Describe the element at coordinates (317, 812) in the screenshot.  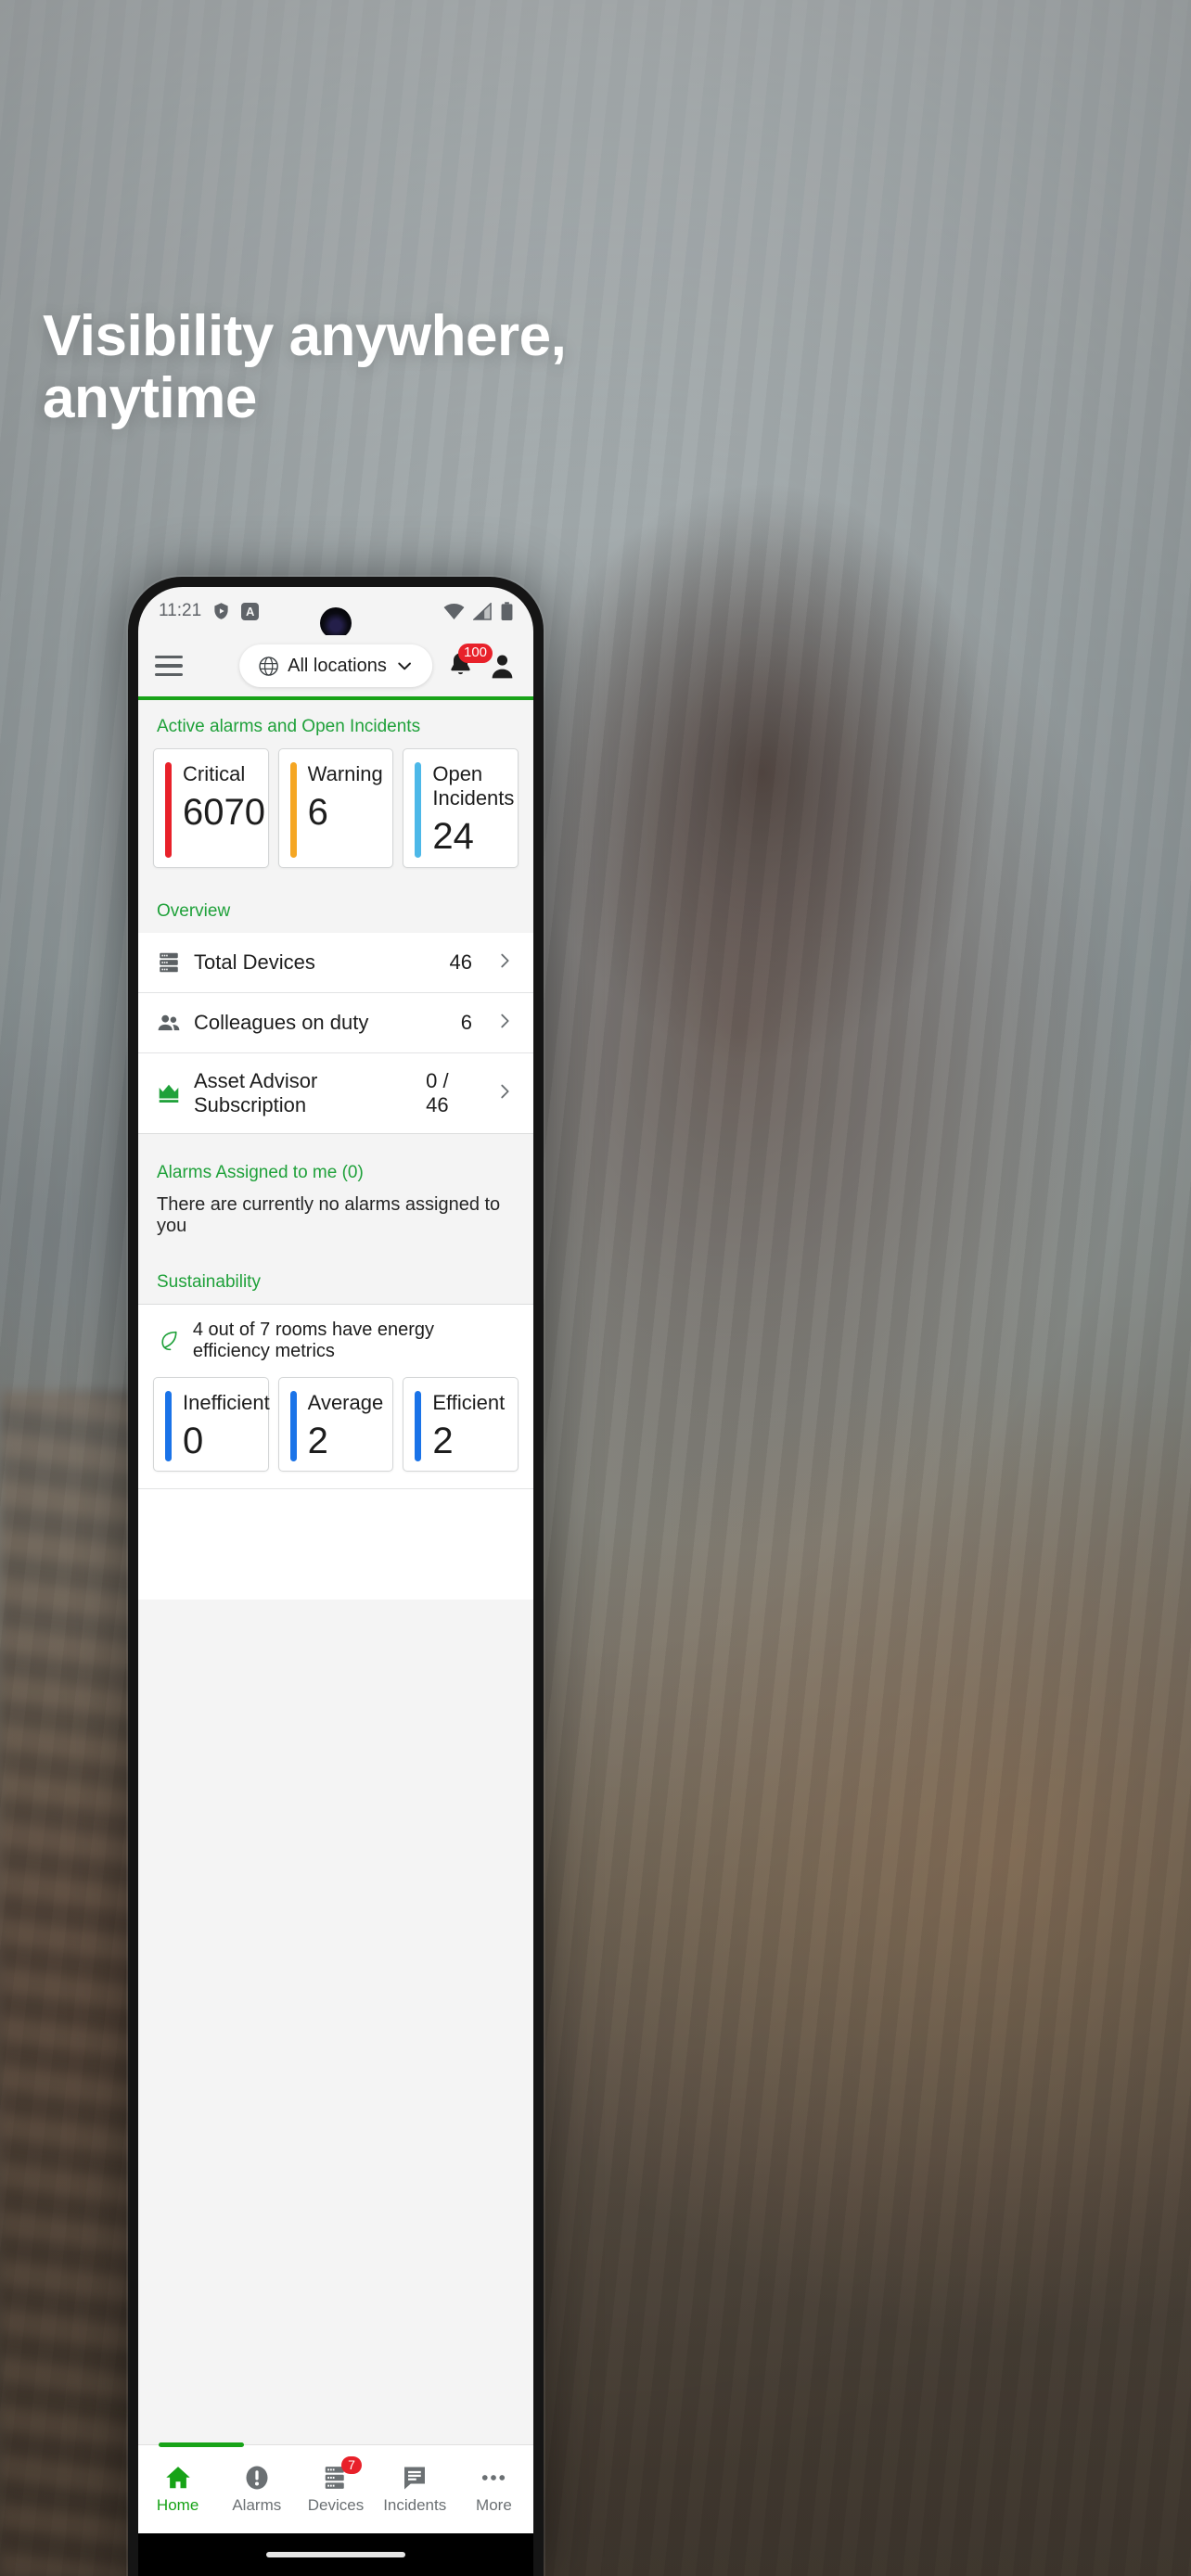
I see `alarm-card-value: 6` at that location.